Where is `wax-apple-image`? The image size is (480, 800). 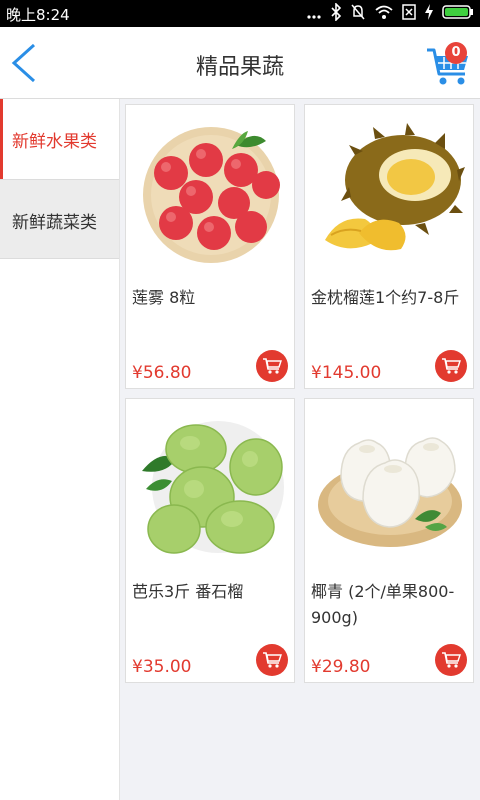 wax-apple-image is located at coordinates (211, 195).